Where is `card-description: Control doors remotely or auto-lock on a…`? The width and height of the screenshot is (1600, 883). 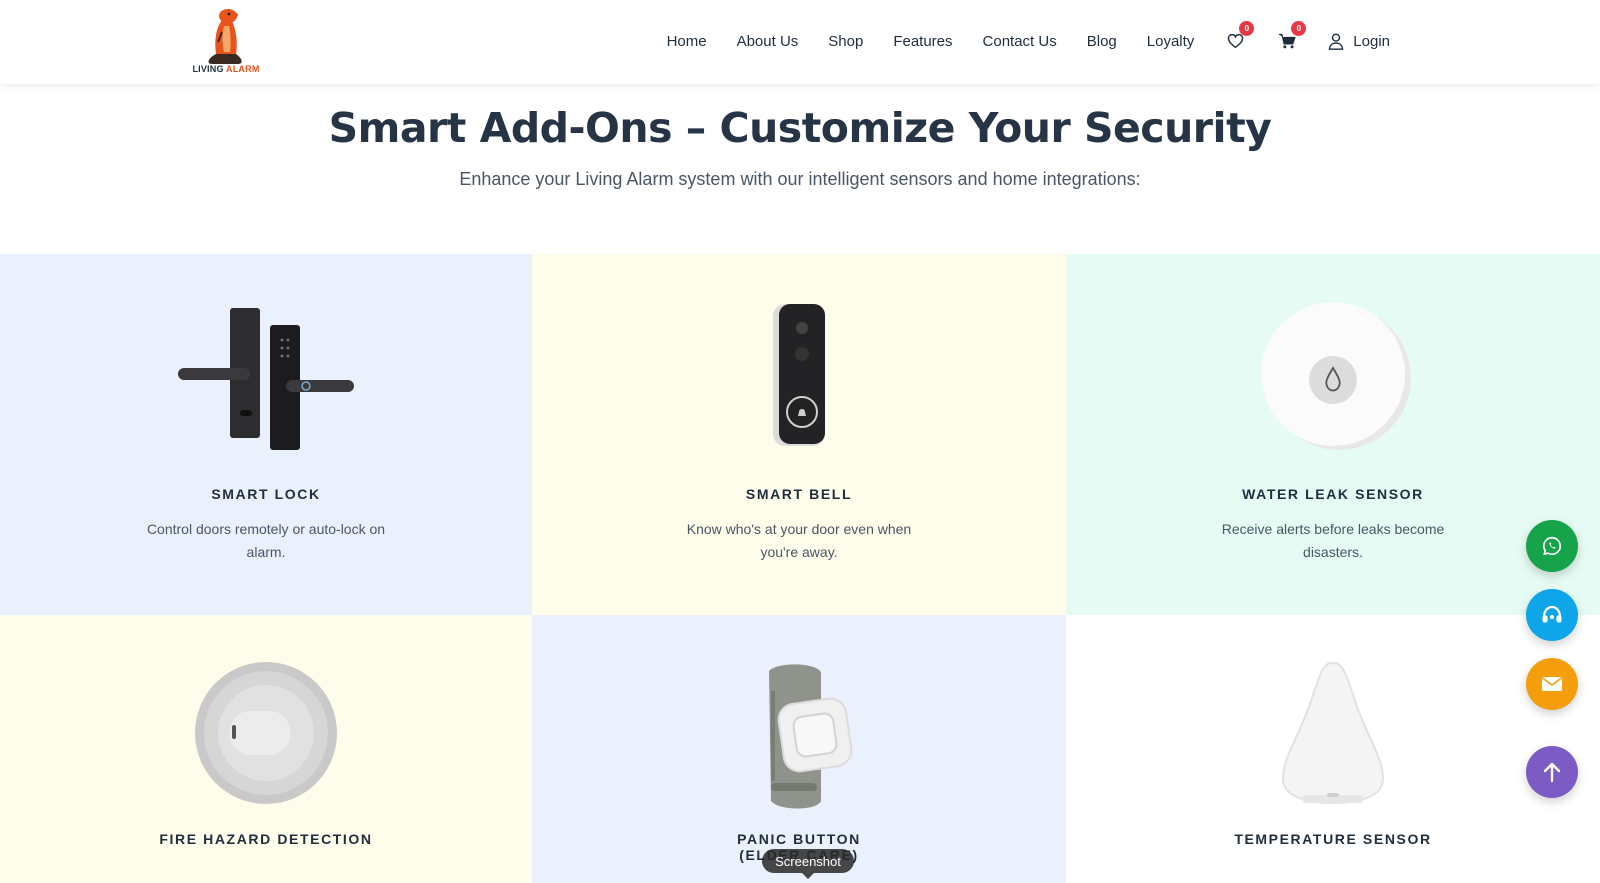
card-description: Control doors remotely or auto-lock on a… is located at coordinates (266, 540).